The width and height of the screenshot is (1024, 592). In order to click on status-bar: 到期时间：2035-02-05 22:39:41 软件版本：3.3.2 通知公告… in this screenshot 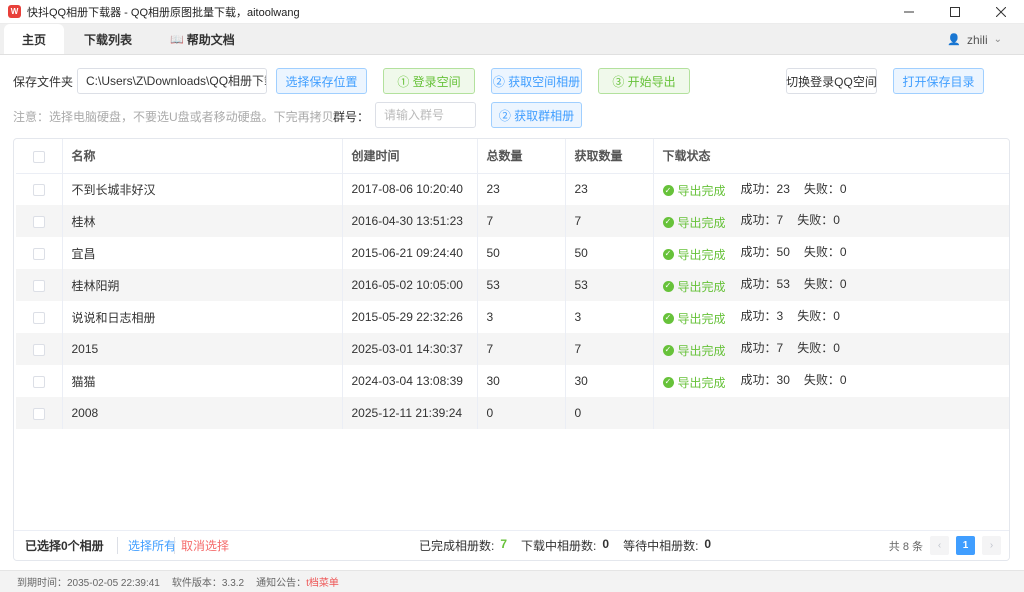, I will do `click(512, 581)`.